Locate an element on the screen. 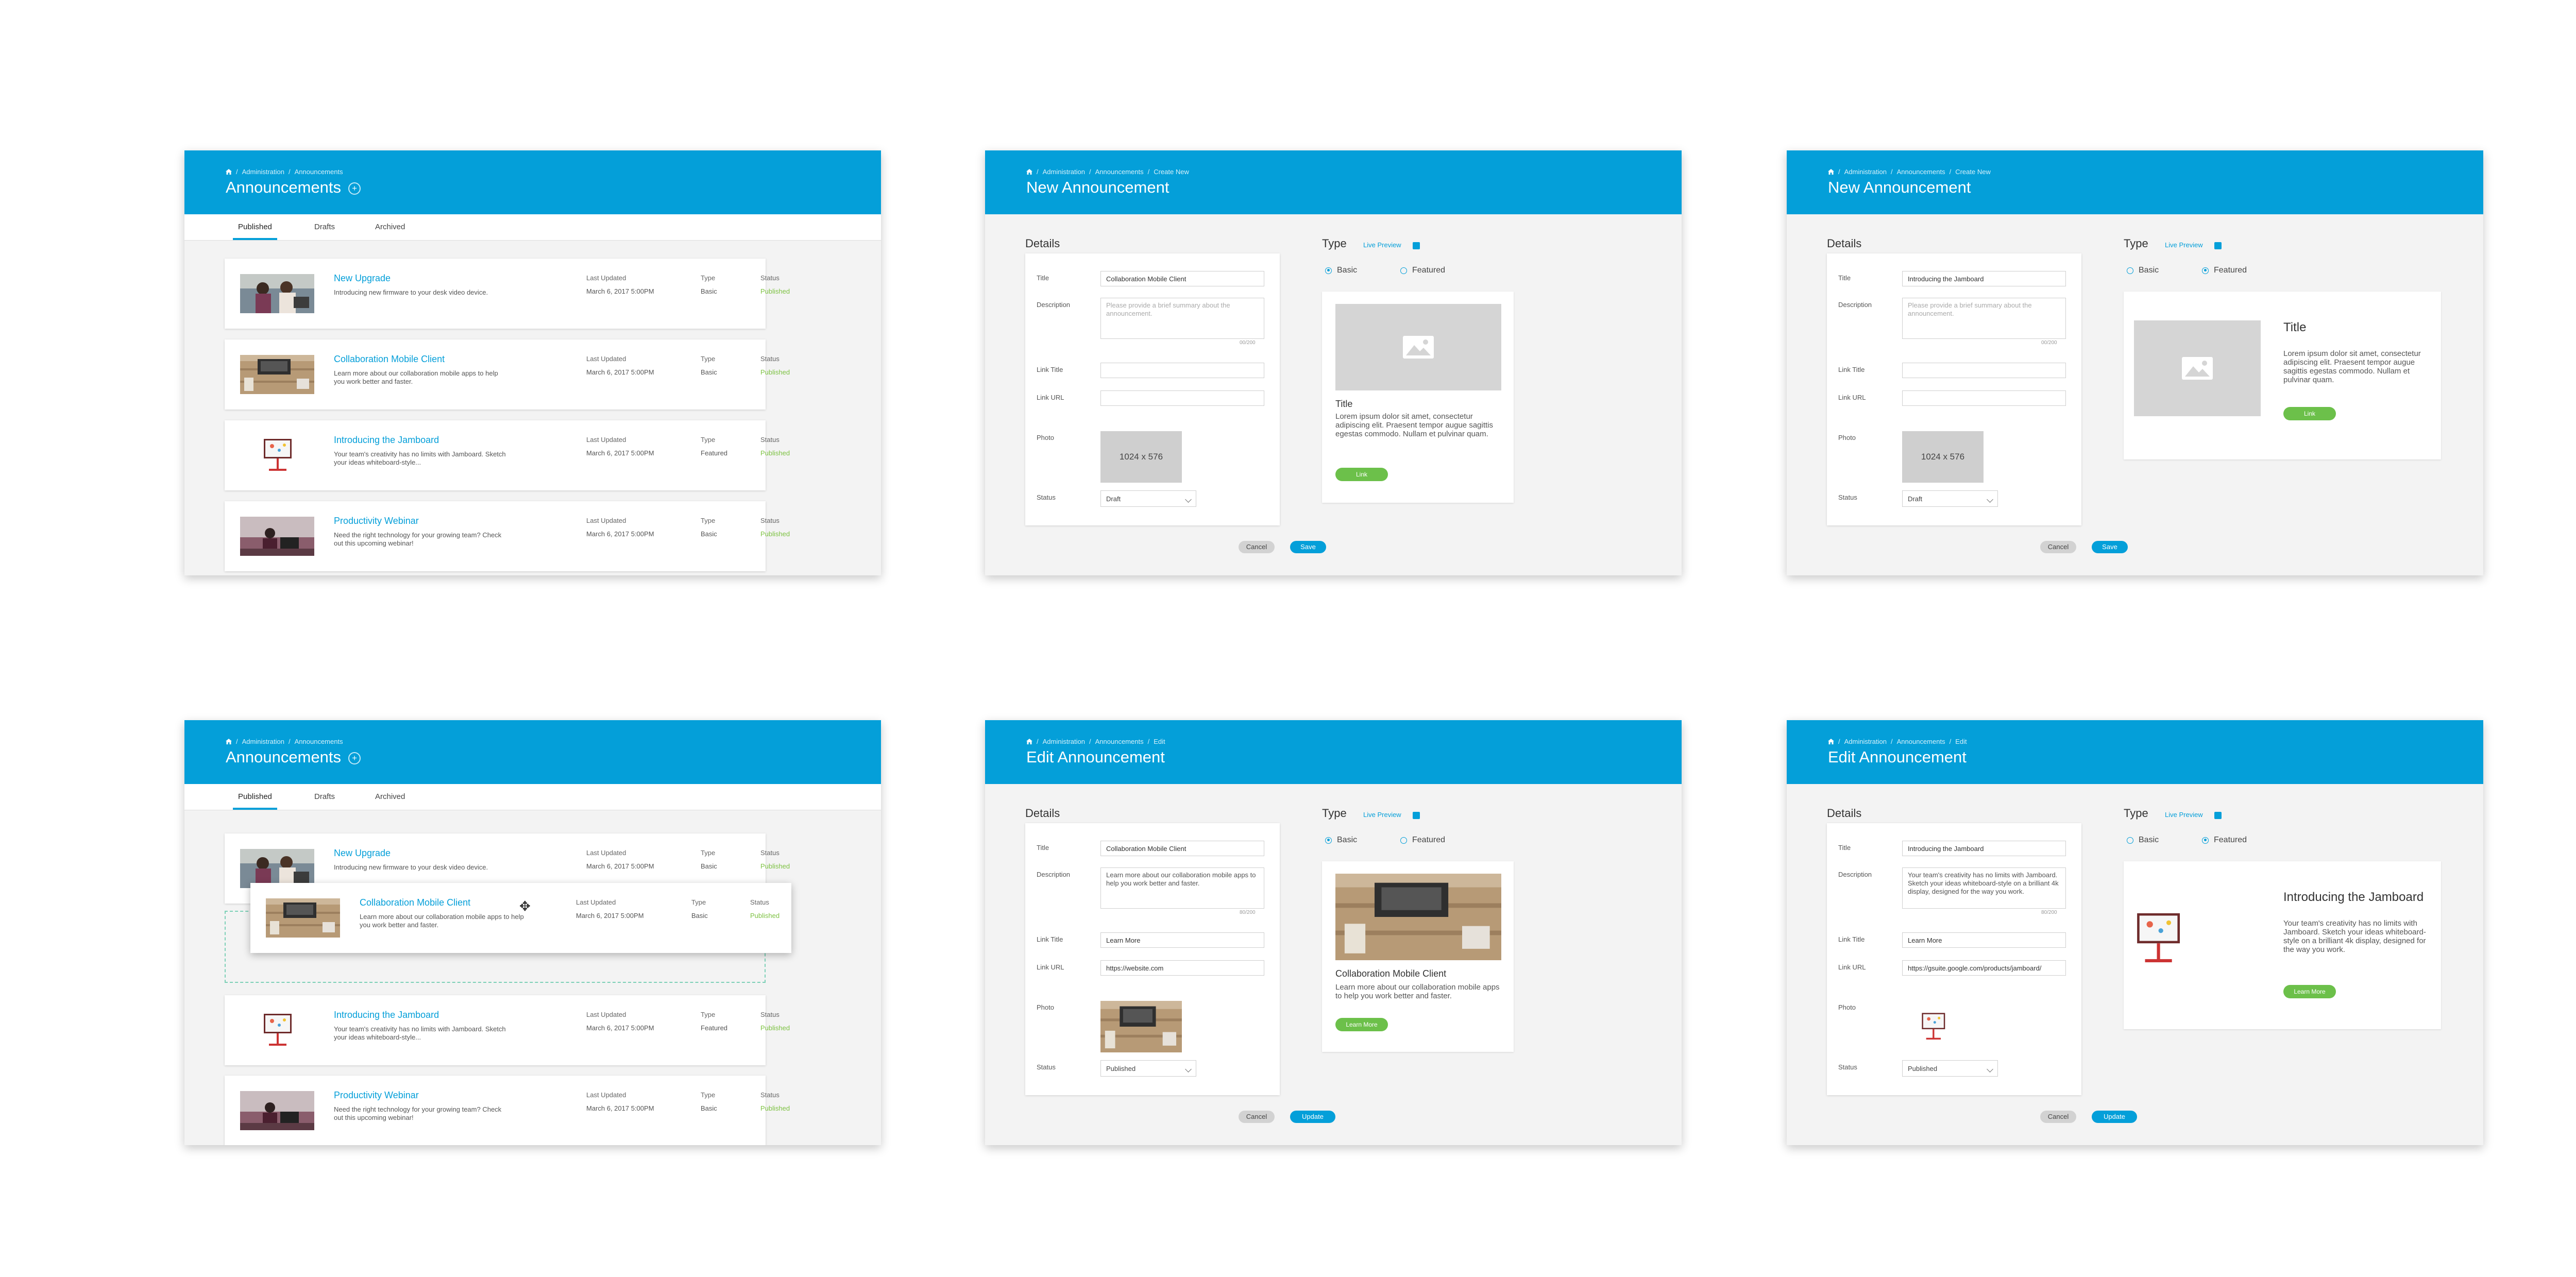 Image resolution: width=2576 pixels, height=1277 pixels. page-title: New Announcement is located at coordinates (1899, 187).